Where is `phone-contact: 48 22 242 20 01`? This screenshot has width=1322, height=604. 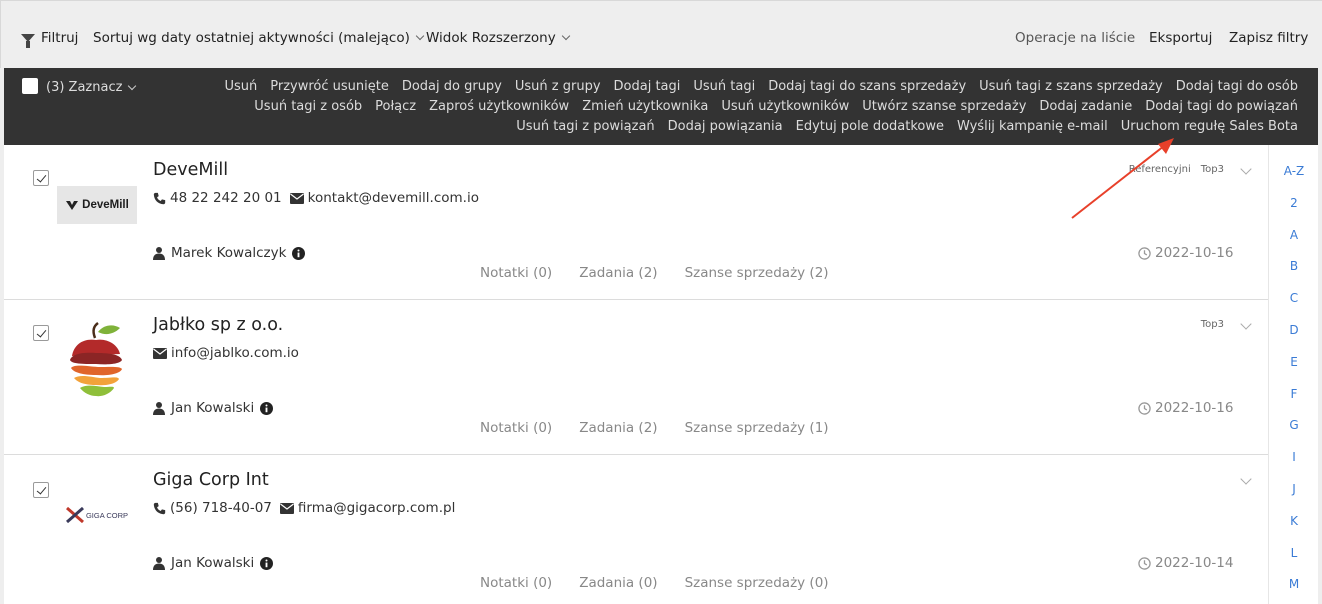
phone-contact: 48 22 242 20 01 is located at coordinates (217, 198).